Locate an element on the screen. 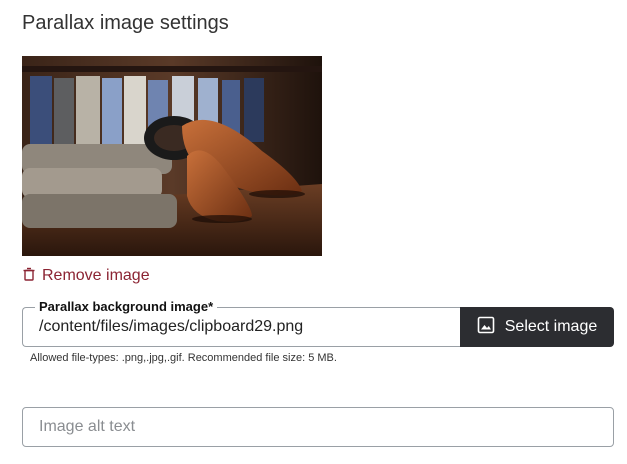  select-image-label: Select image is located at coordinates (551, 326).